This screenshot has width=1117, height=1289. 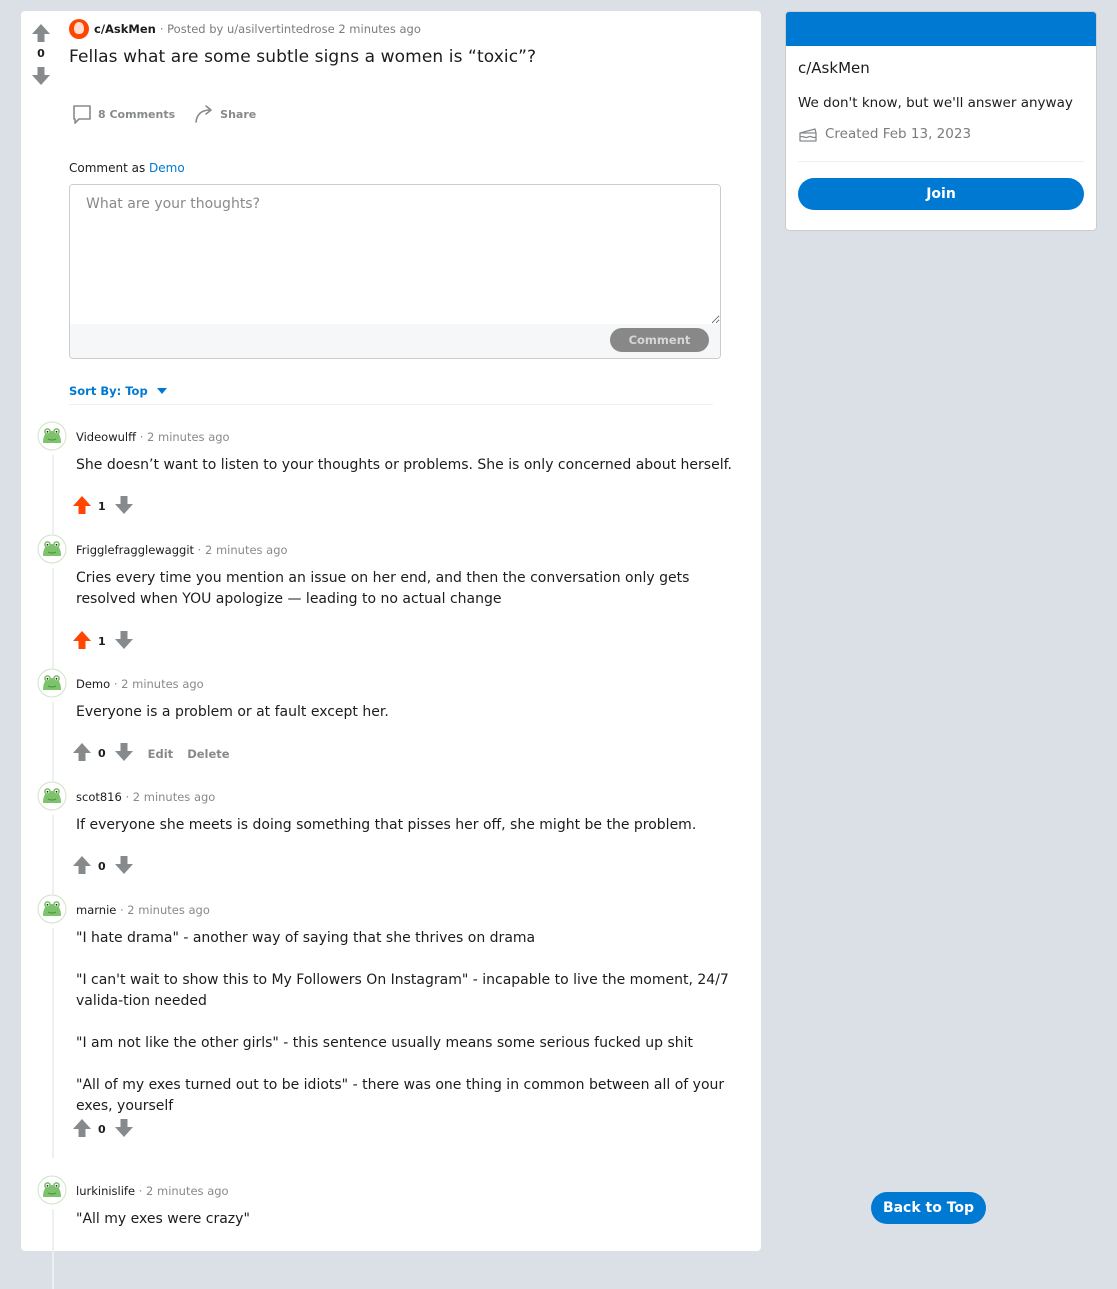 I want to click on share-label: Share, so click(x=238, y=114).